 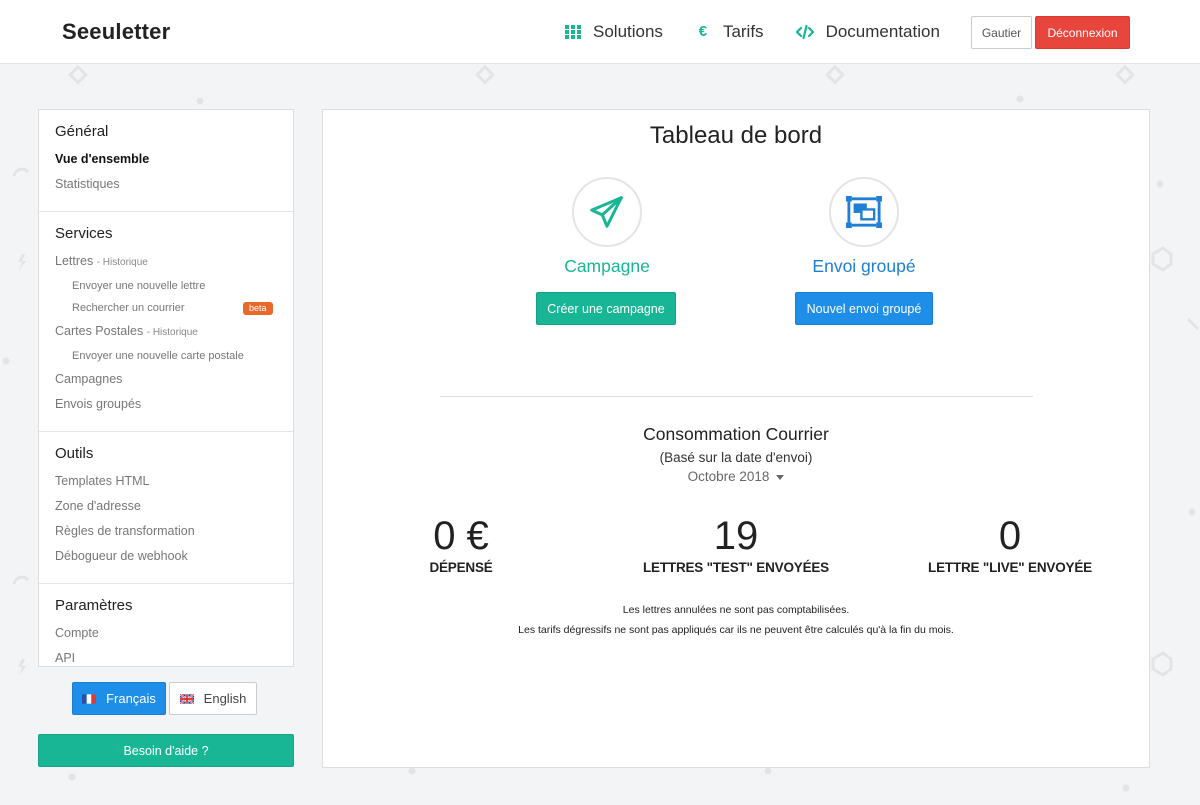 What do you see at coordinates (131, 698) in the screenshot?
I see `language-label: Français` at bounding box center [131, 698].